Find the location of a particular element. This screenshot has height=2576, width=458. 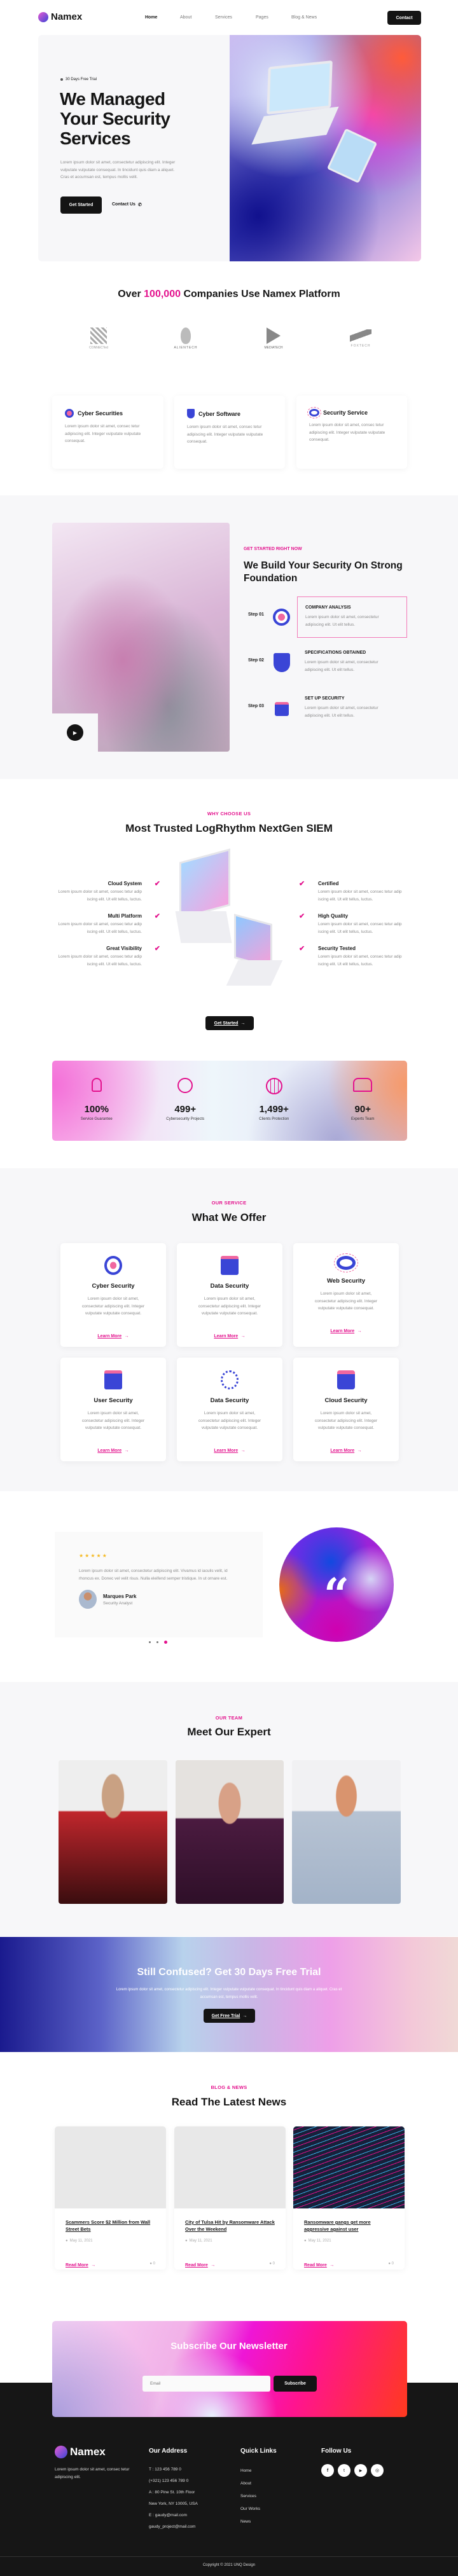

fingerprint-icon is located at coordinates (69, 413).